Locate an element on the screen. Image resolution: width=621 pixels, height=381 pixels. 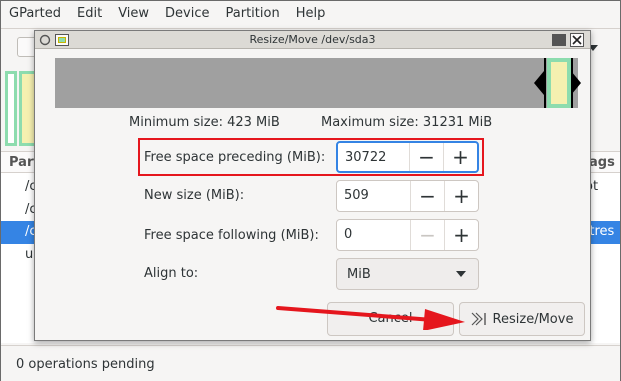
resize-handle-left is located at coordinates (545, 83).